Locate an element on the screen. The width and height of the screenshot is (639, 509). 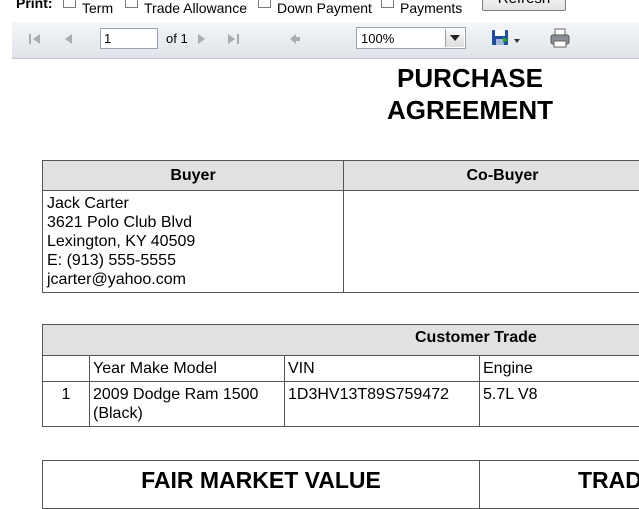
buyer-email: jcarter@yahoo.com is located at coordinates (193, 279).